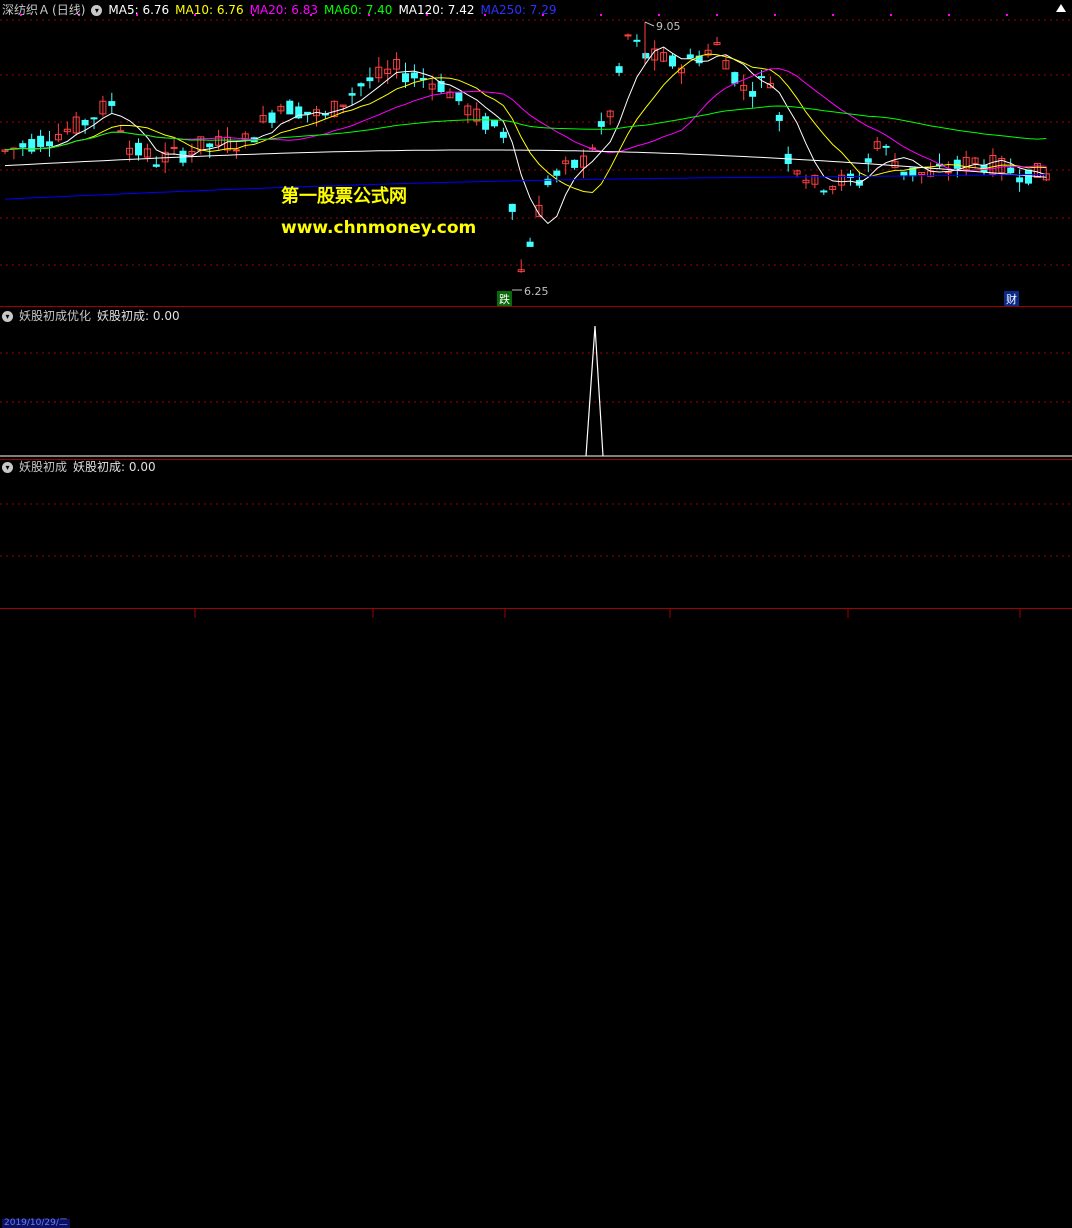 The width and height of the screenshot is (1072, 1228). Describe the element at coordinates (138, 316) in the screenshot. I see `indicator-1-value: 妖股初成: 0.00` at that location.